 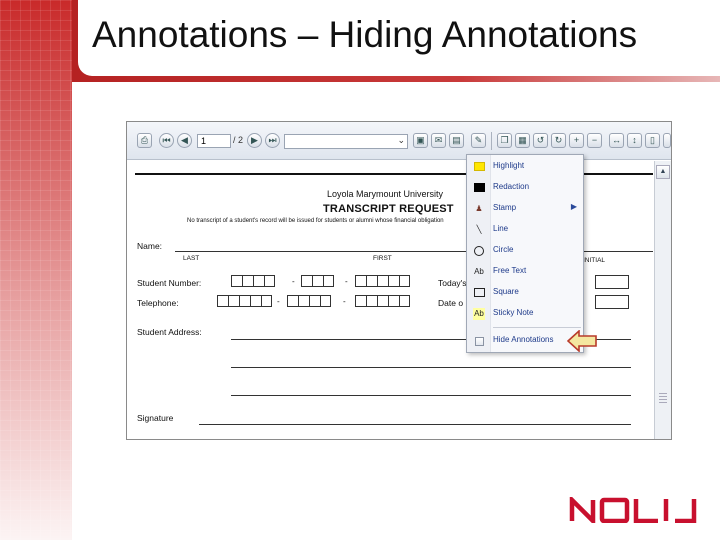 I want to click on menu-item-label: Square, so click(x=506, y=291).